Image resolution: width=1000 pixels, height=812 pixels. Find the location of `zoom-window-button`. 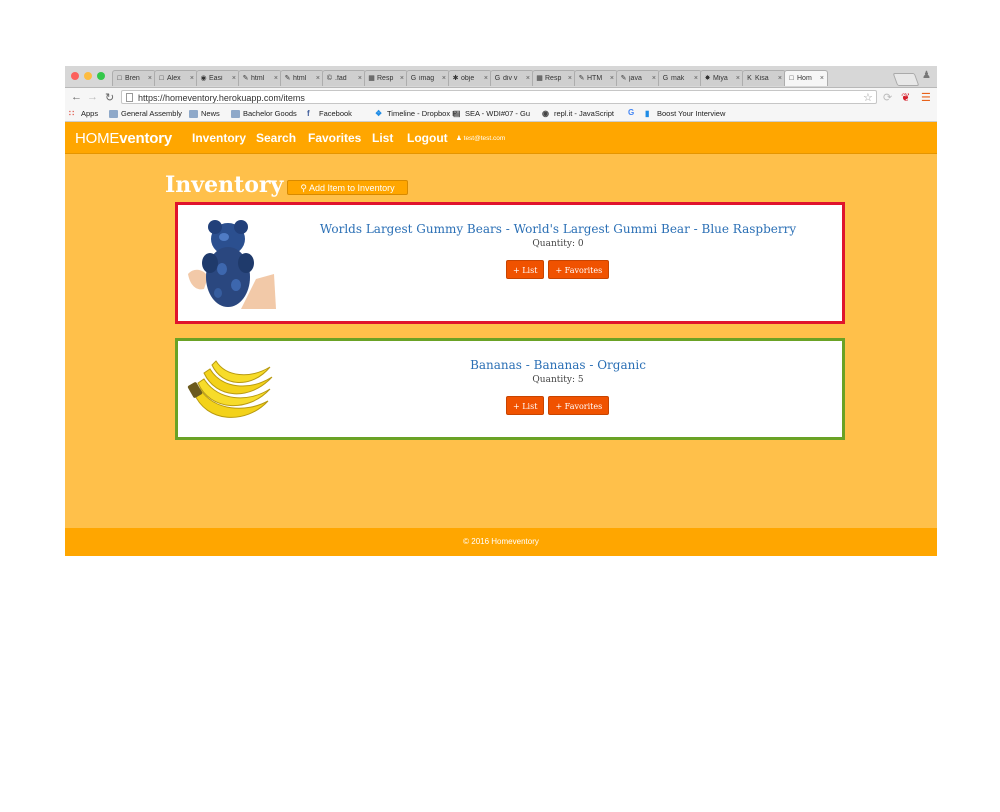

zoom-window-button is located at coordinates (101, 76).